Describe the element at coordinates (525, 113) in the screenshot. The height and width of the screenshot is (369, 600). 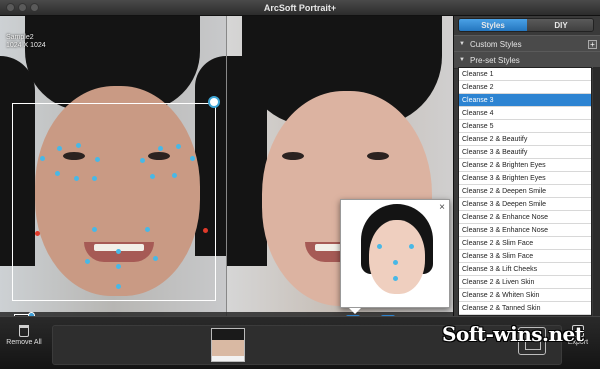
I see `style-list-item: Cleanse 4` at that location.